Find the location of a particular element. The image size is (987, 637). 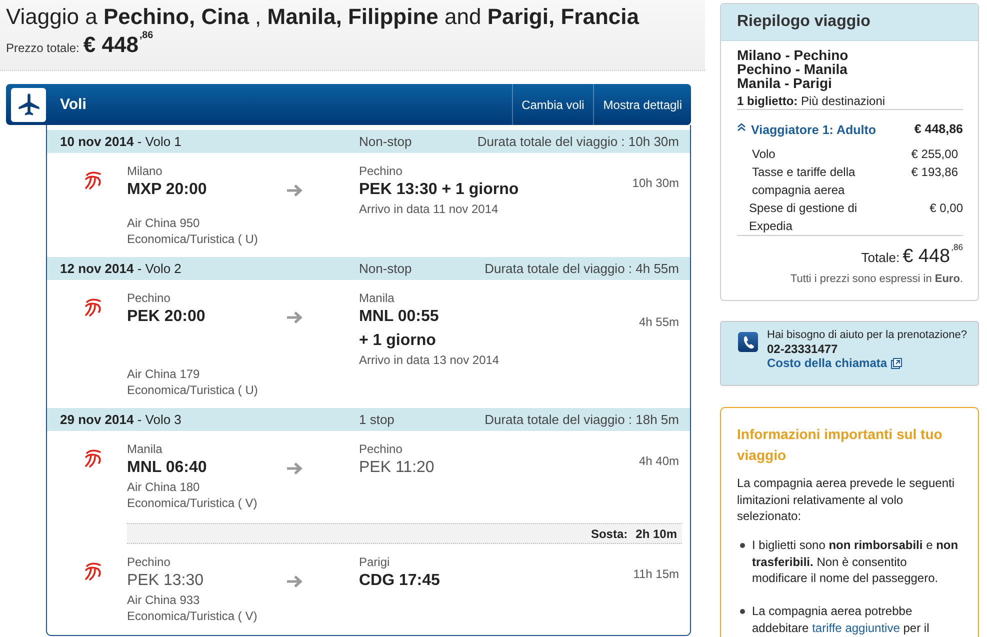

leg-duration: 4h 55m is located at coordinates (658, 322).